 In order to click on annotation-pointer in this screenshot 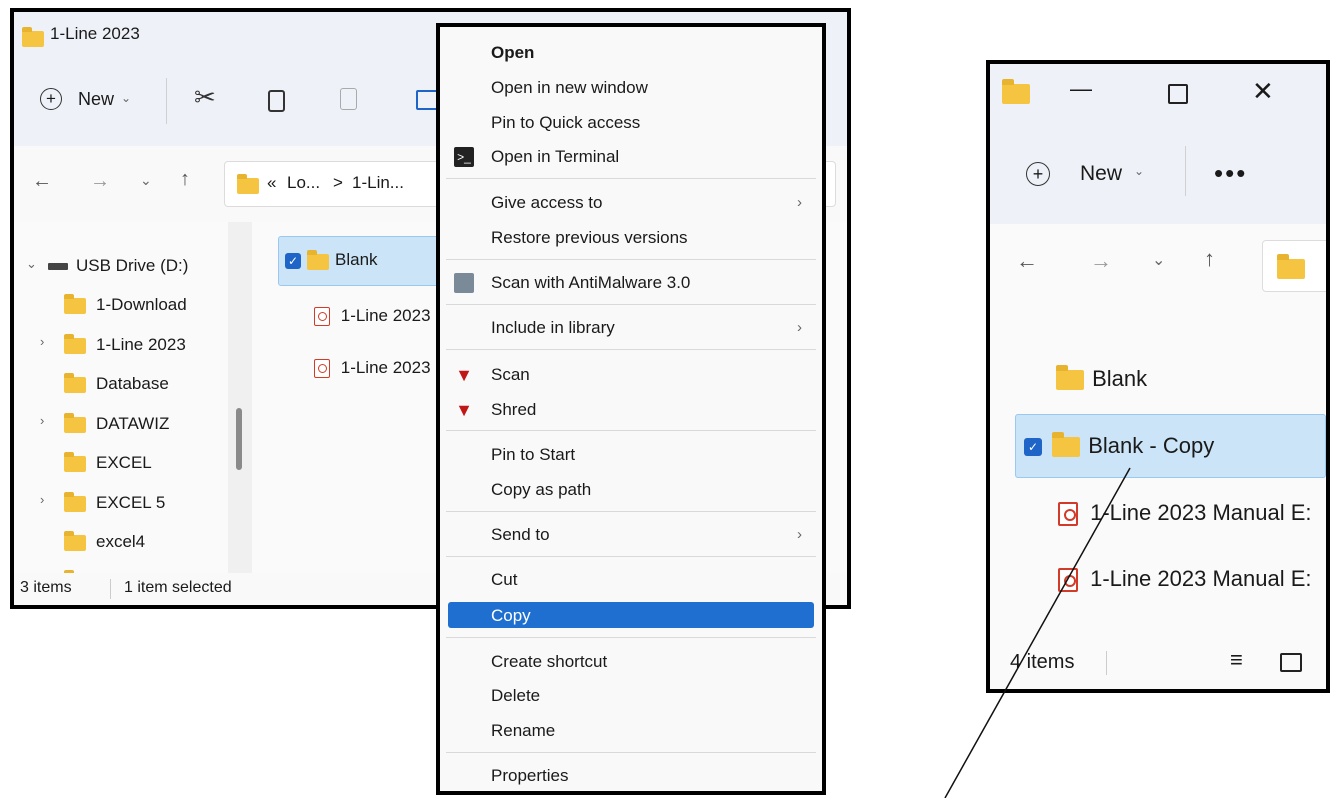, I will do `click(1037, 632)`.